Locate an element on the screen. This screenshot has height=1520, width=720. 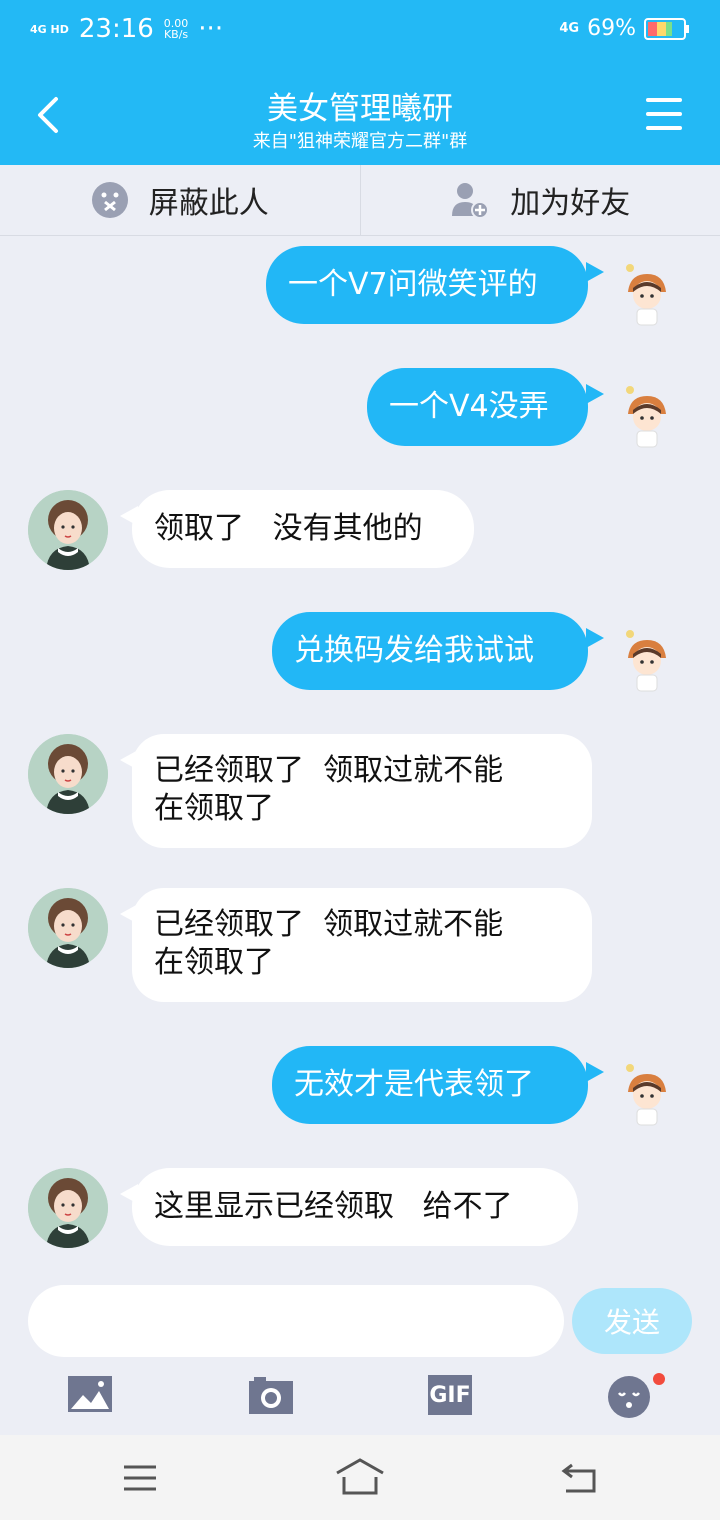
gif-label: GIF is located at coordinates (450, 1395).